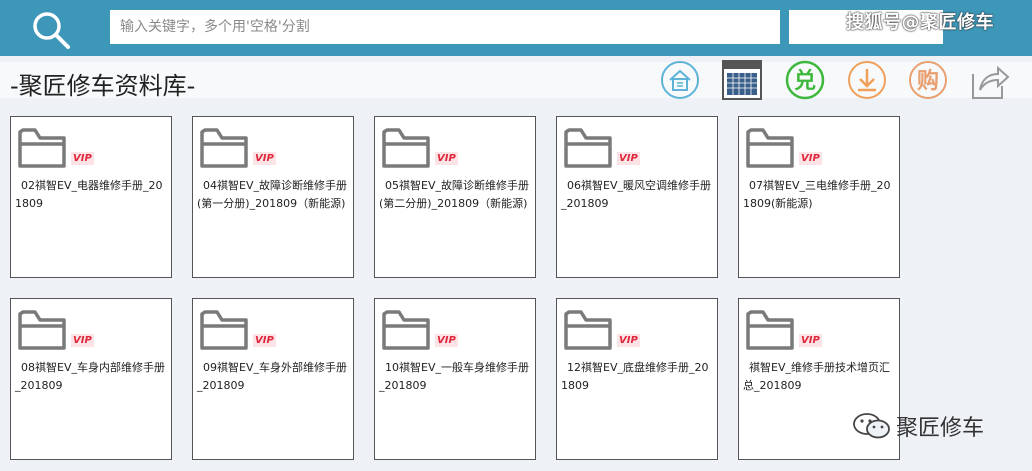  I want to click on folder-card: VIP 05祺智EV_故障诊断维修手册(第二分册)_201809（新能源), so click(455, 197).